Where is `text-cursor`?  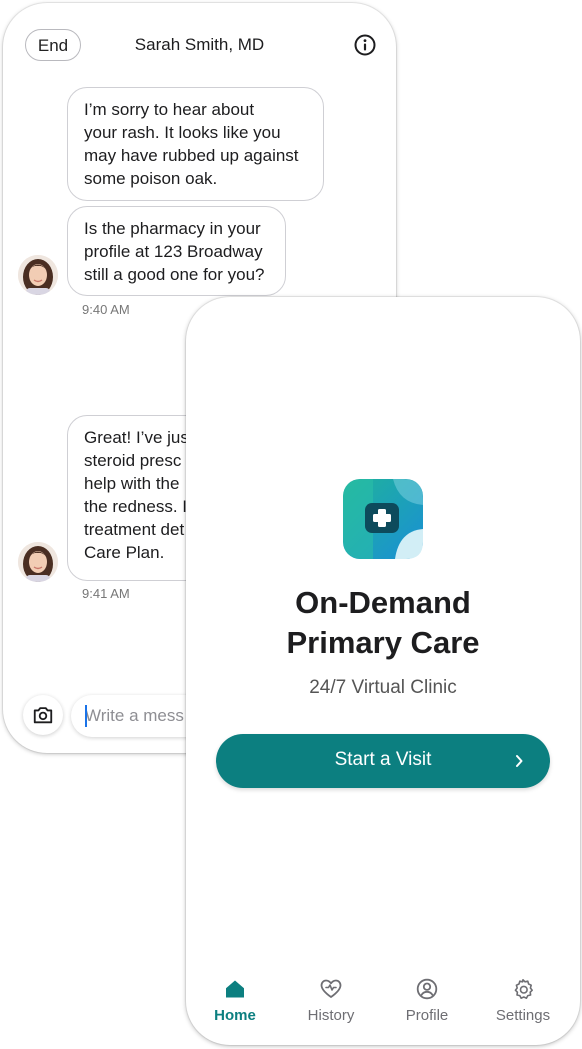 text-cursor is located at coordinates (86, 716).